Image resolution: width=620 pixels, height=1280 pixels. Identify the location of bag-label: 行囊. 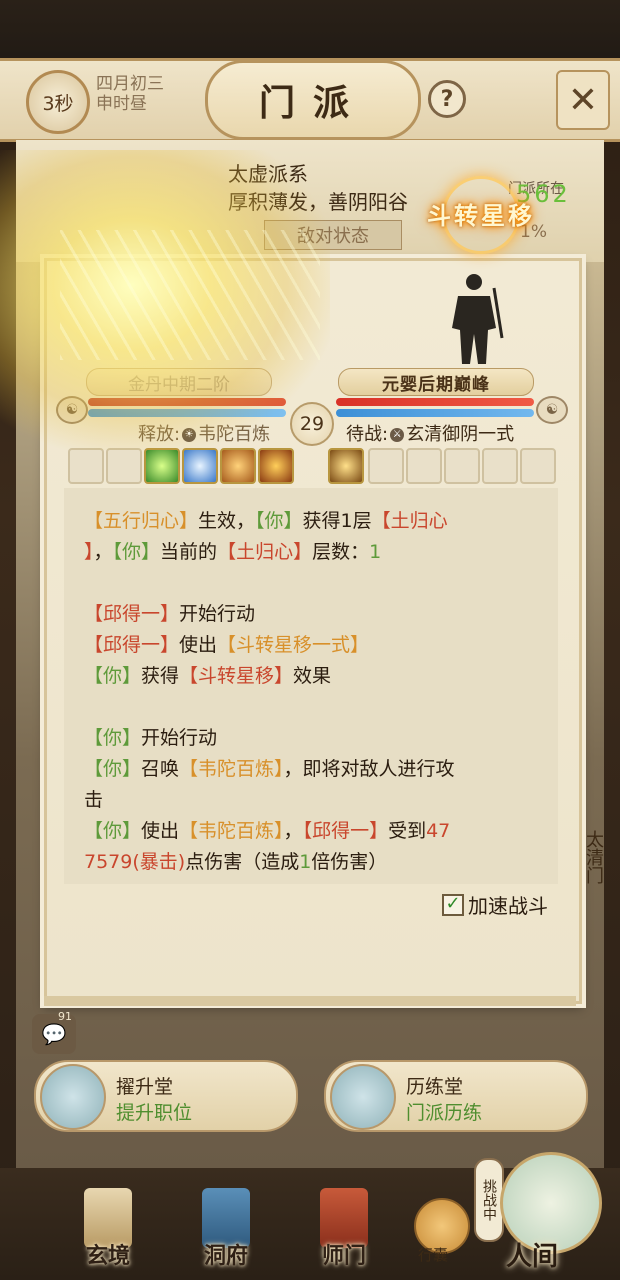
(433, 1255).